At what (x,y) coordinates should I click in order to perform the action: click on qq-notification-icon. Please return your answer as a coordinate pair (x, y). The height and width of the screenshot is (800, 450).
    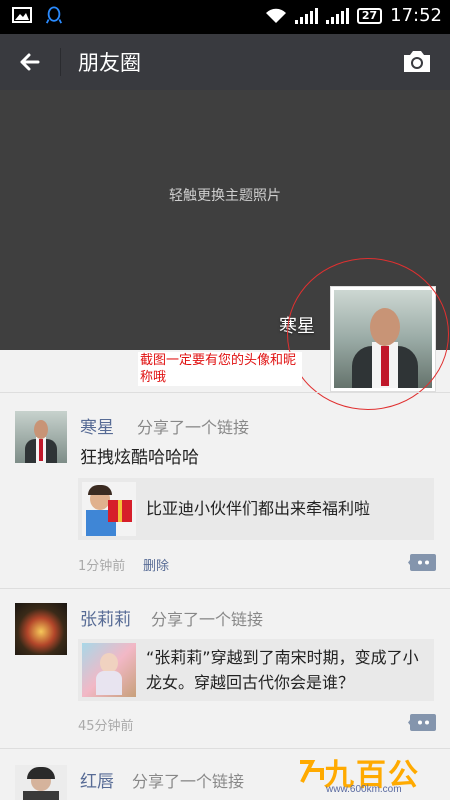
    Looking at the image, I should click on (54, 15).